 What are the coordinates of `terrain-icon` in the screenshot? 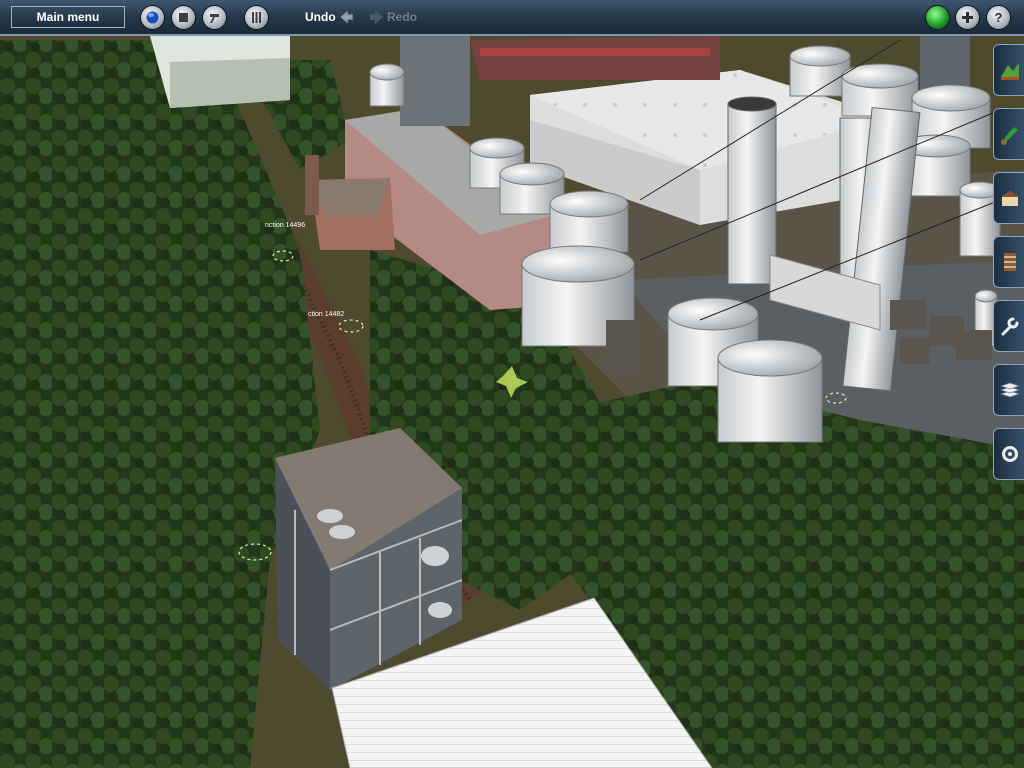 It's located at (1010, 71).